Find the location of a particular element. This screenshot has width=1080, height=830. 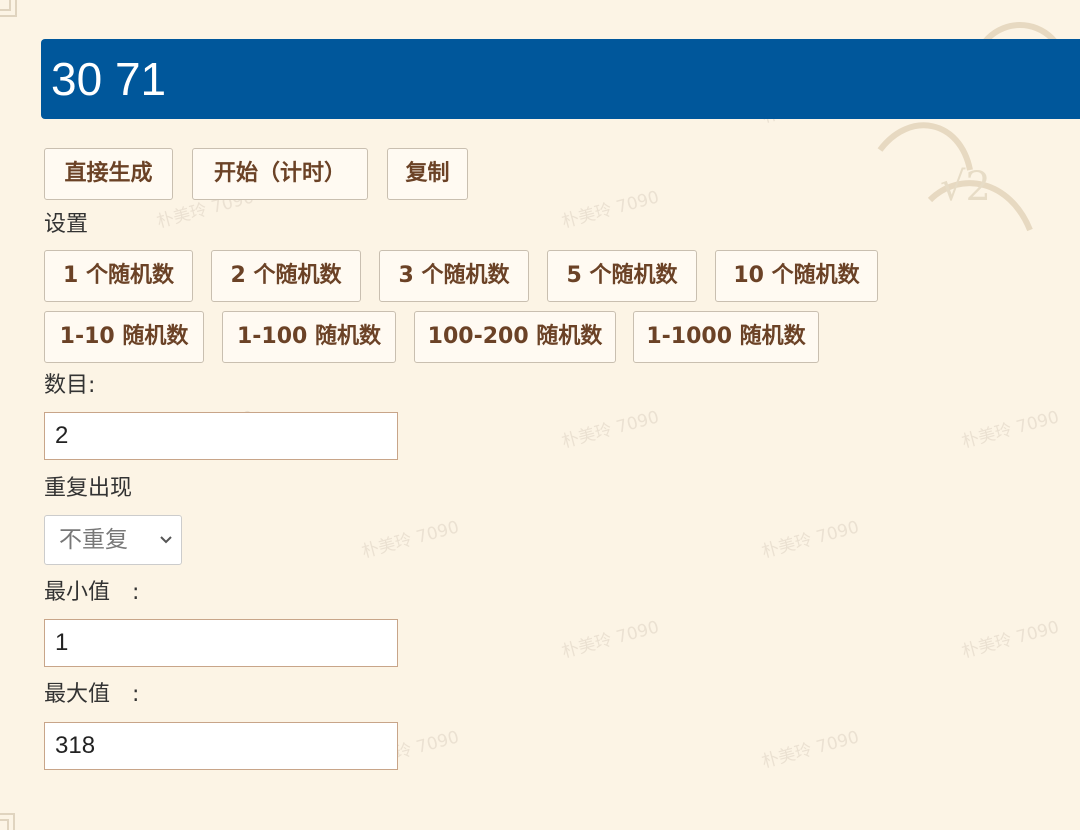

preset-range-100-200-button: 100-200 随机数 is located at coordinates (515, 337).